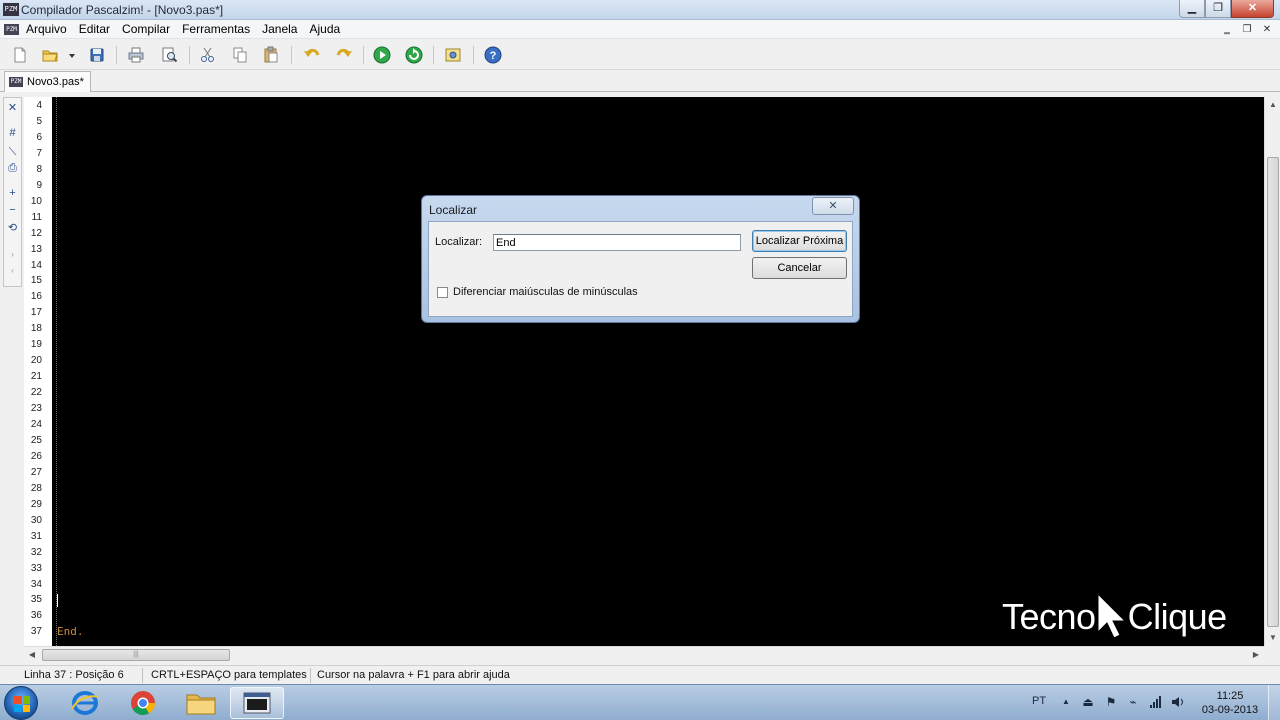 Image resolution: width=1280 pixels, height=720 pixels. I want to click on line-number: 27, so click(36, 472).